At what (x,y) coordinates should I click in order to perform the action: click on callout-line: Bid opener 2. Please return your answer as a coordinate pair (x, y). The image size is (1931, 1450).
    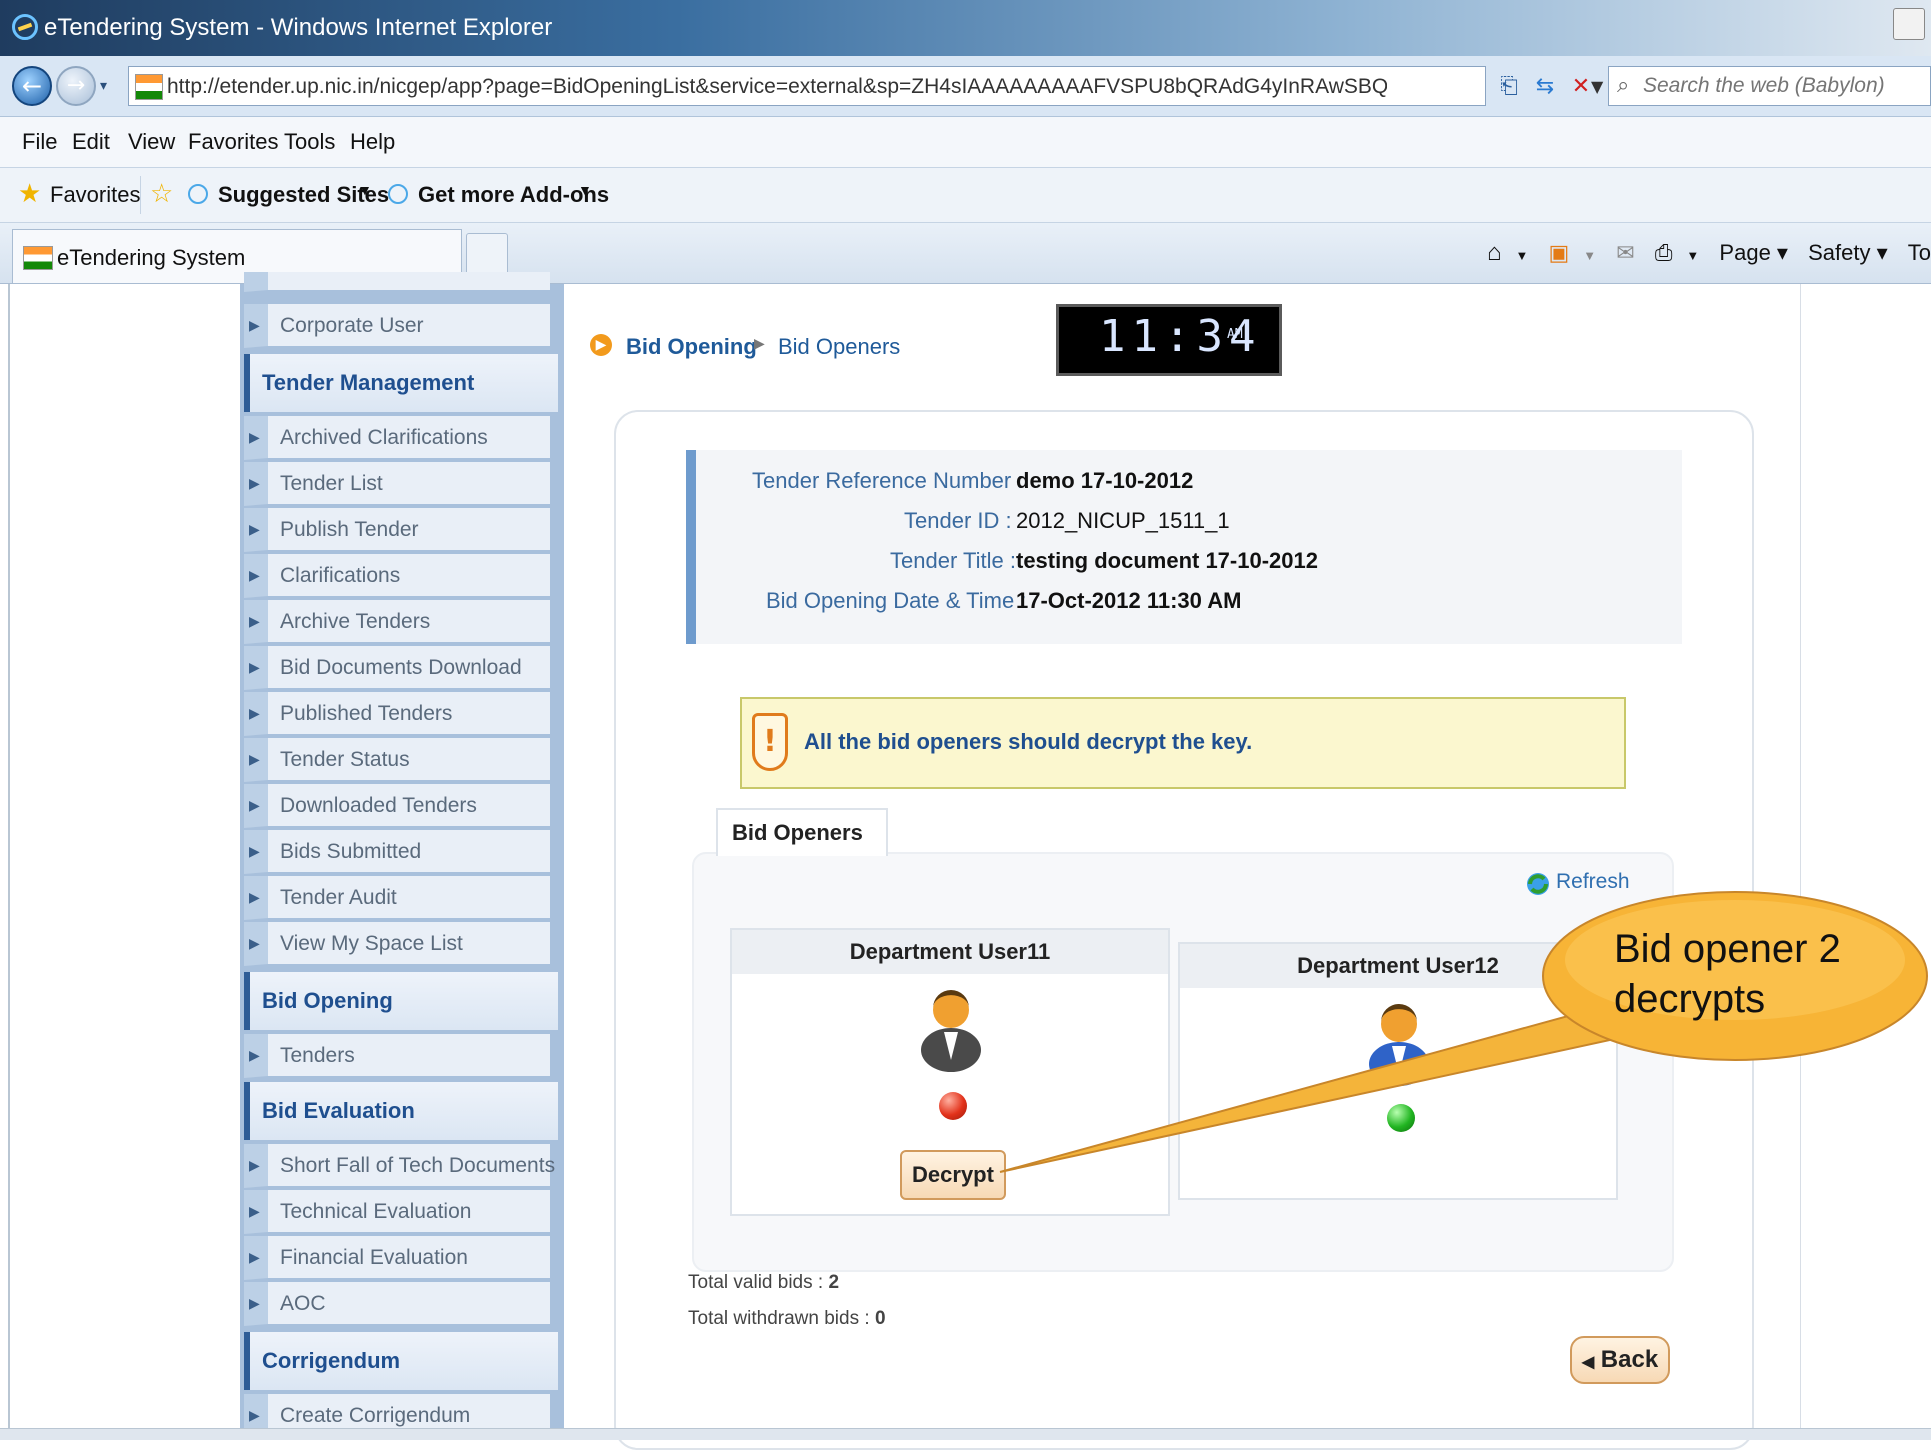
    Looking at the image, I should click on (1727, 949).